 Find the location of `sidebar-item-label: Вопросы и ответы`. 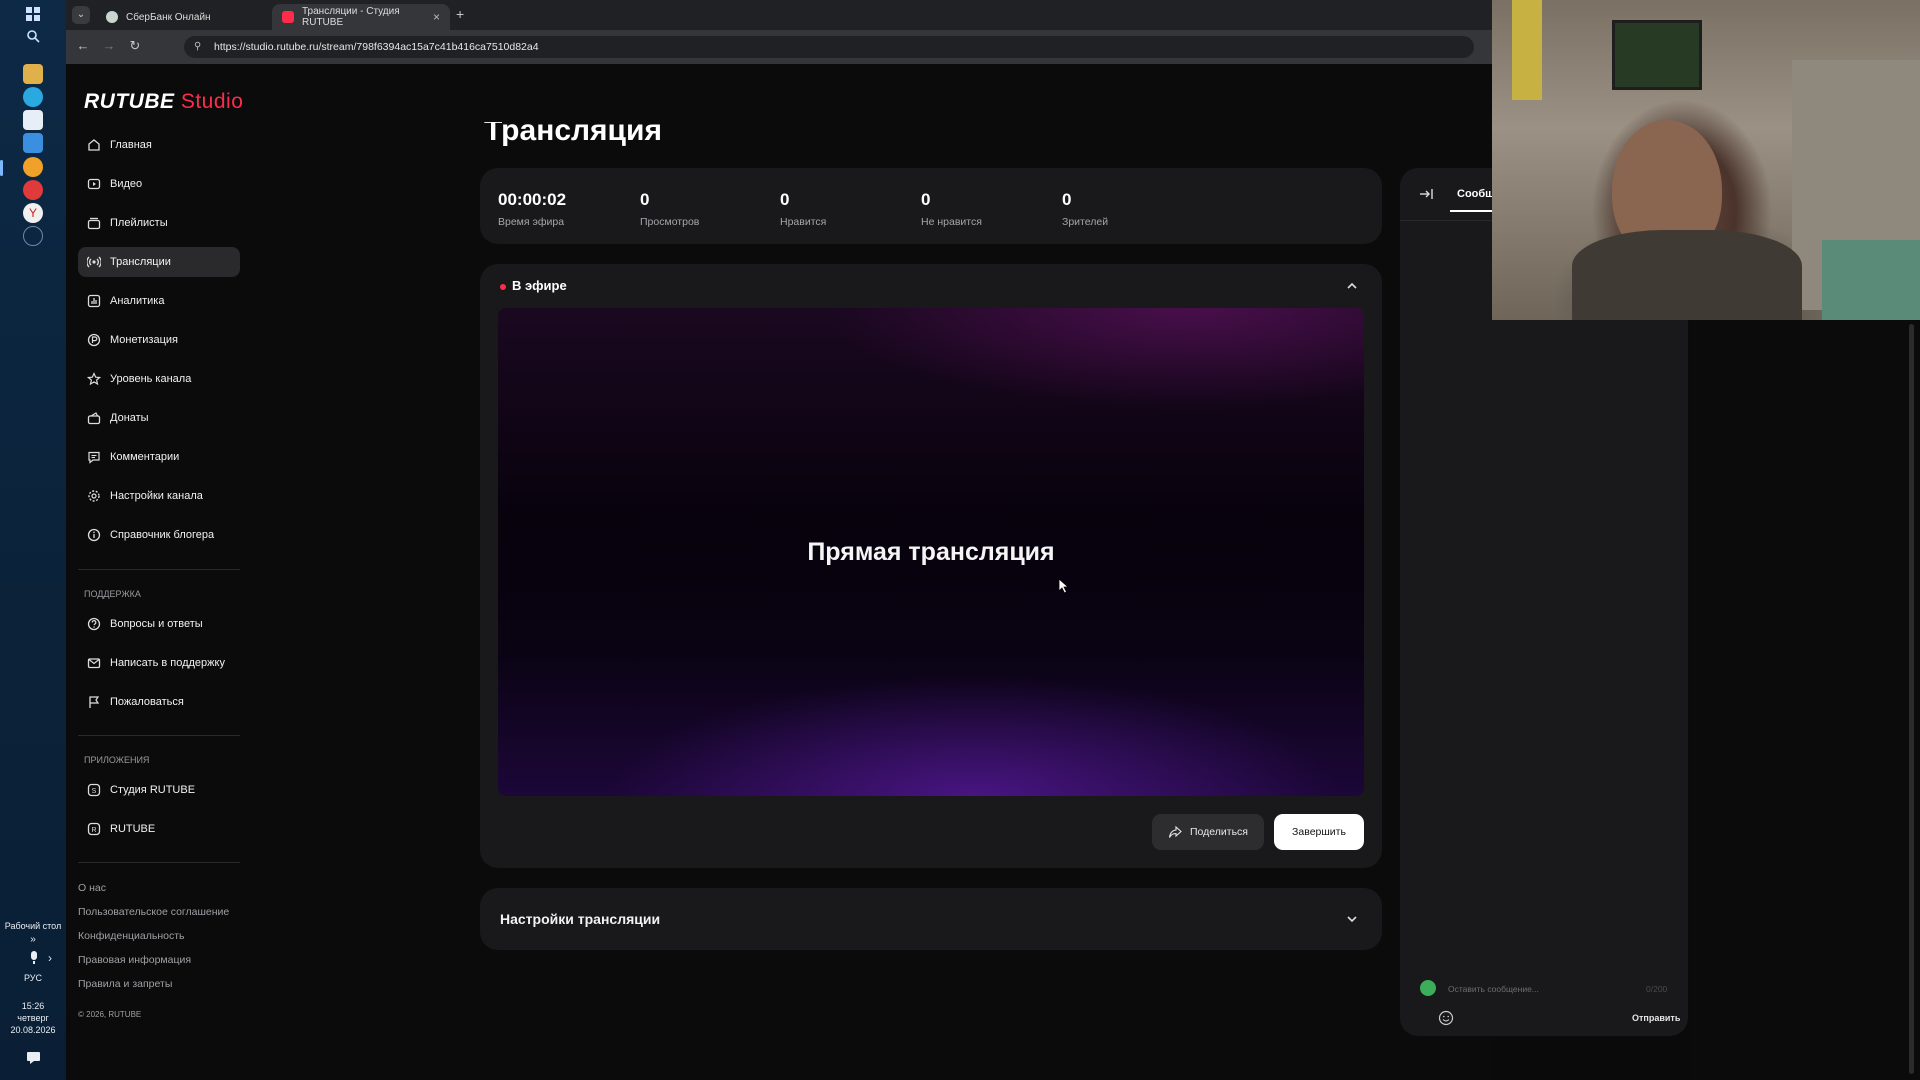

sidebar-item-label: Вопросы и ответы is located at coordinates (156, 624).